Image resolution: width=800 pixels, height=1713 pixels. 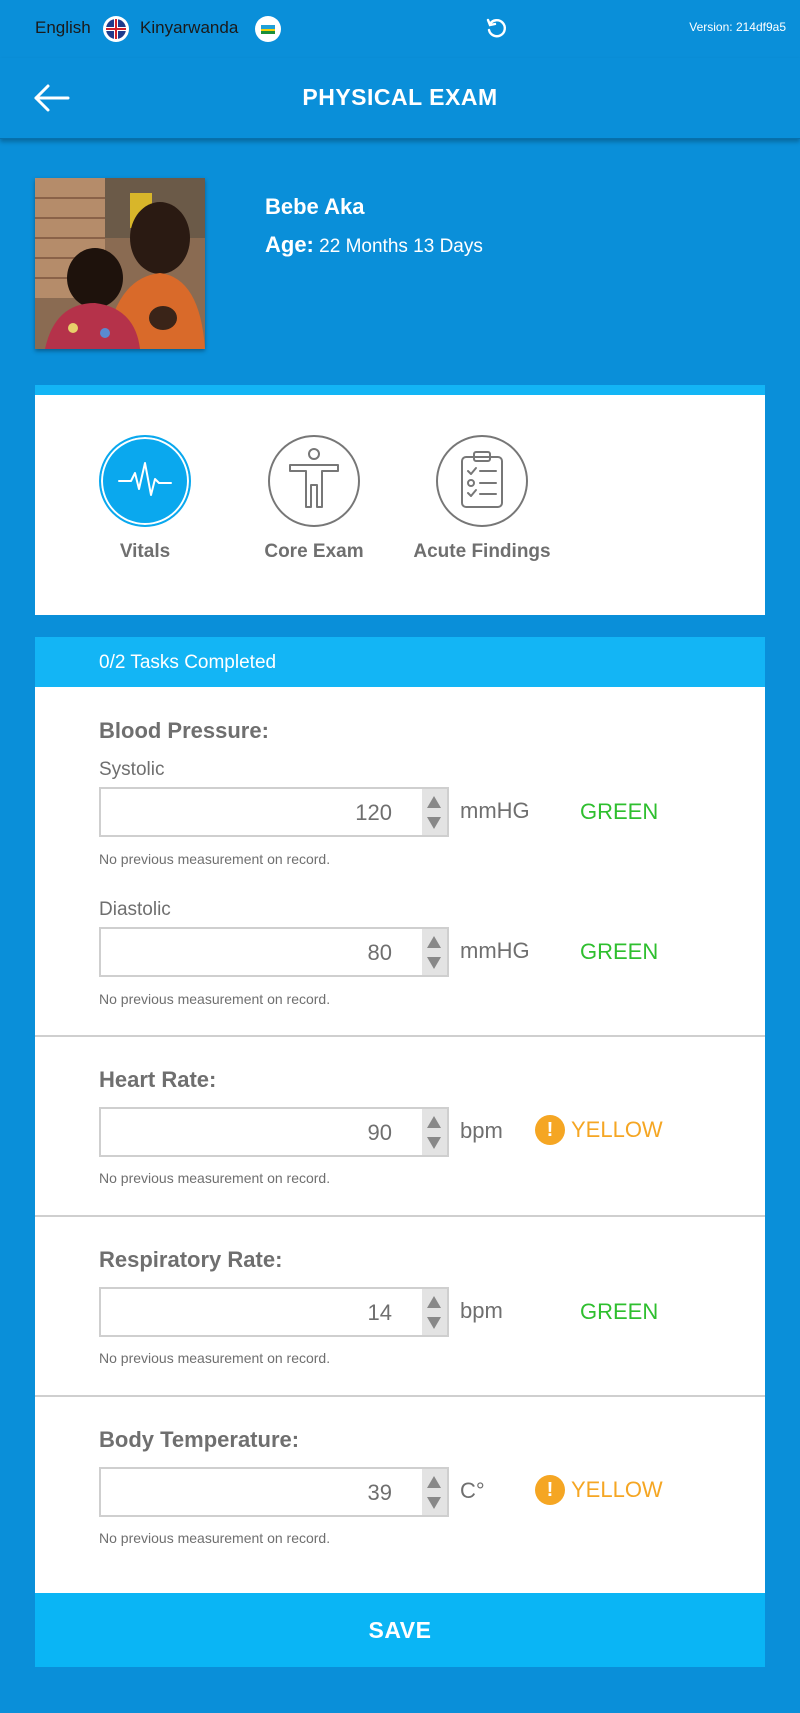 What do you see at coordinates (400, 1630) in the screenshot?
I see `save-button: SAVE` at bounding box center [400, 1630].